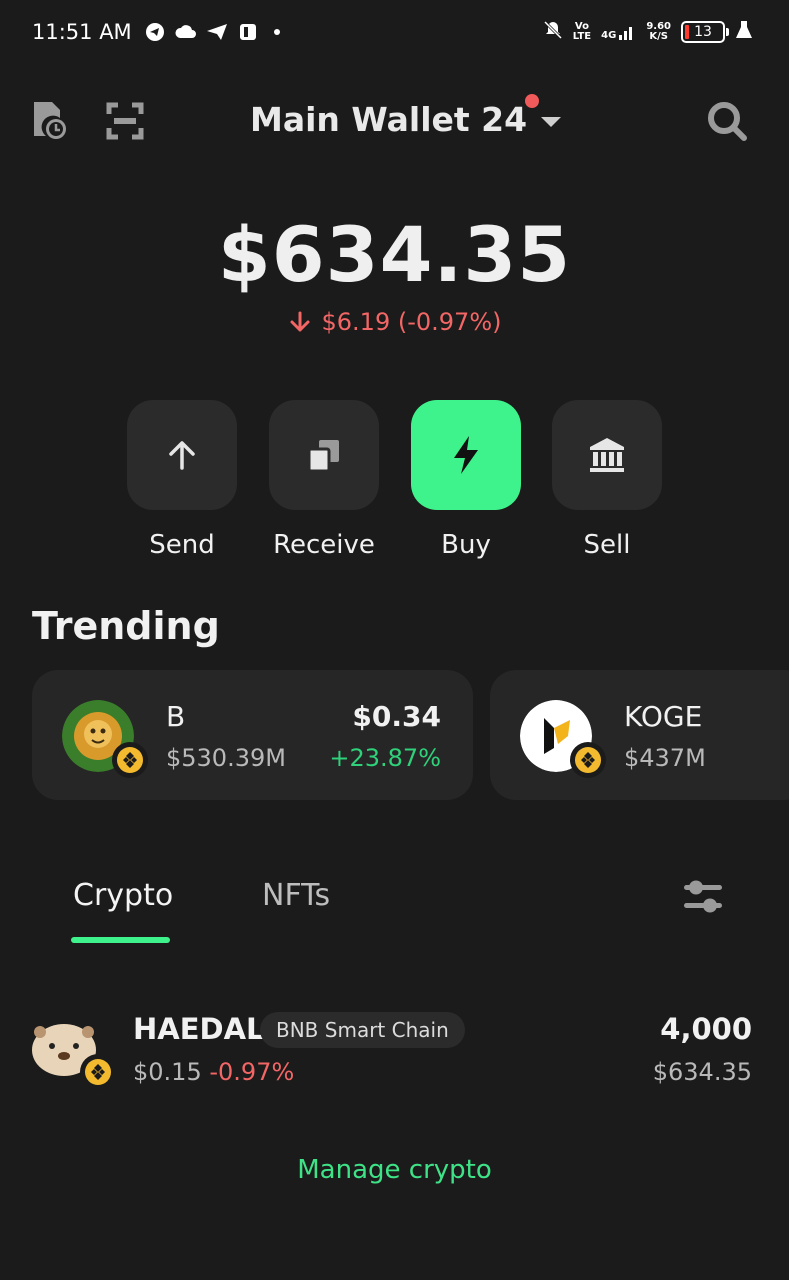 Image resolution: width=789 pixels, height=1280 pixels. What do you see at coordinates (396, 716) in the screenshot?
I see `trending-b-price: $0.34` at bounding box center [396, 716].